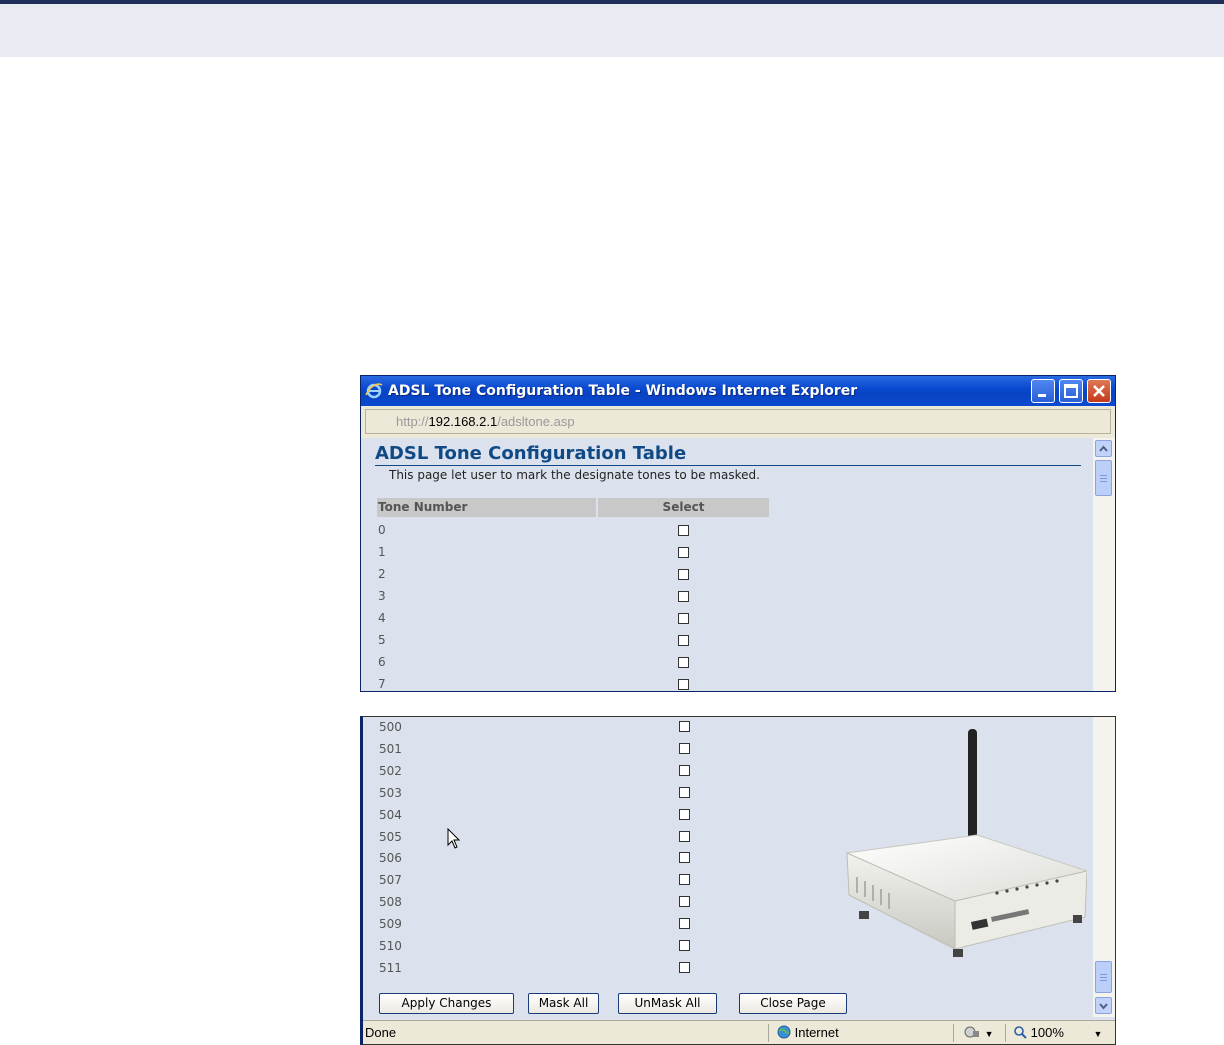 This screenshot has height=1045, width=1224. I want to click on table-row: 0, so click(721, 531).